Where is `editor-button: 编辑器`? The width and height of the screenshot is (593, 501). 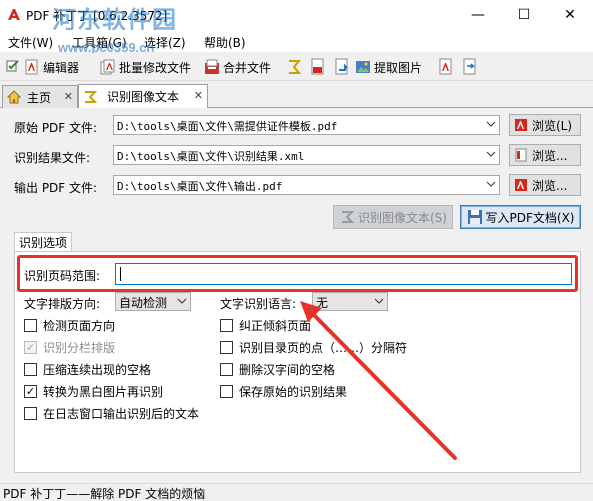 editor-button: 编辑器 is located at coordinates (51, 67).